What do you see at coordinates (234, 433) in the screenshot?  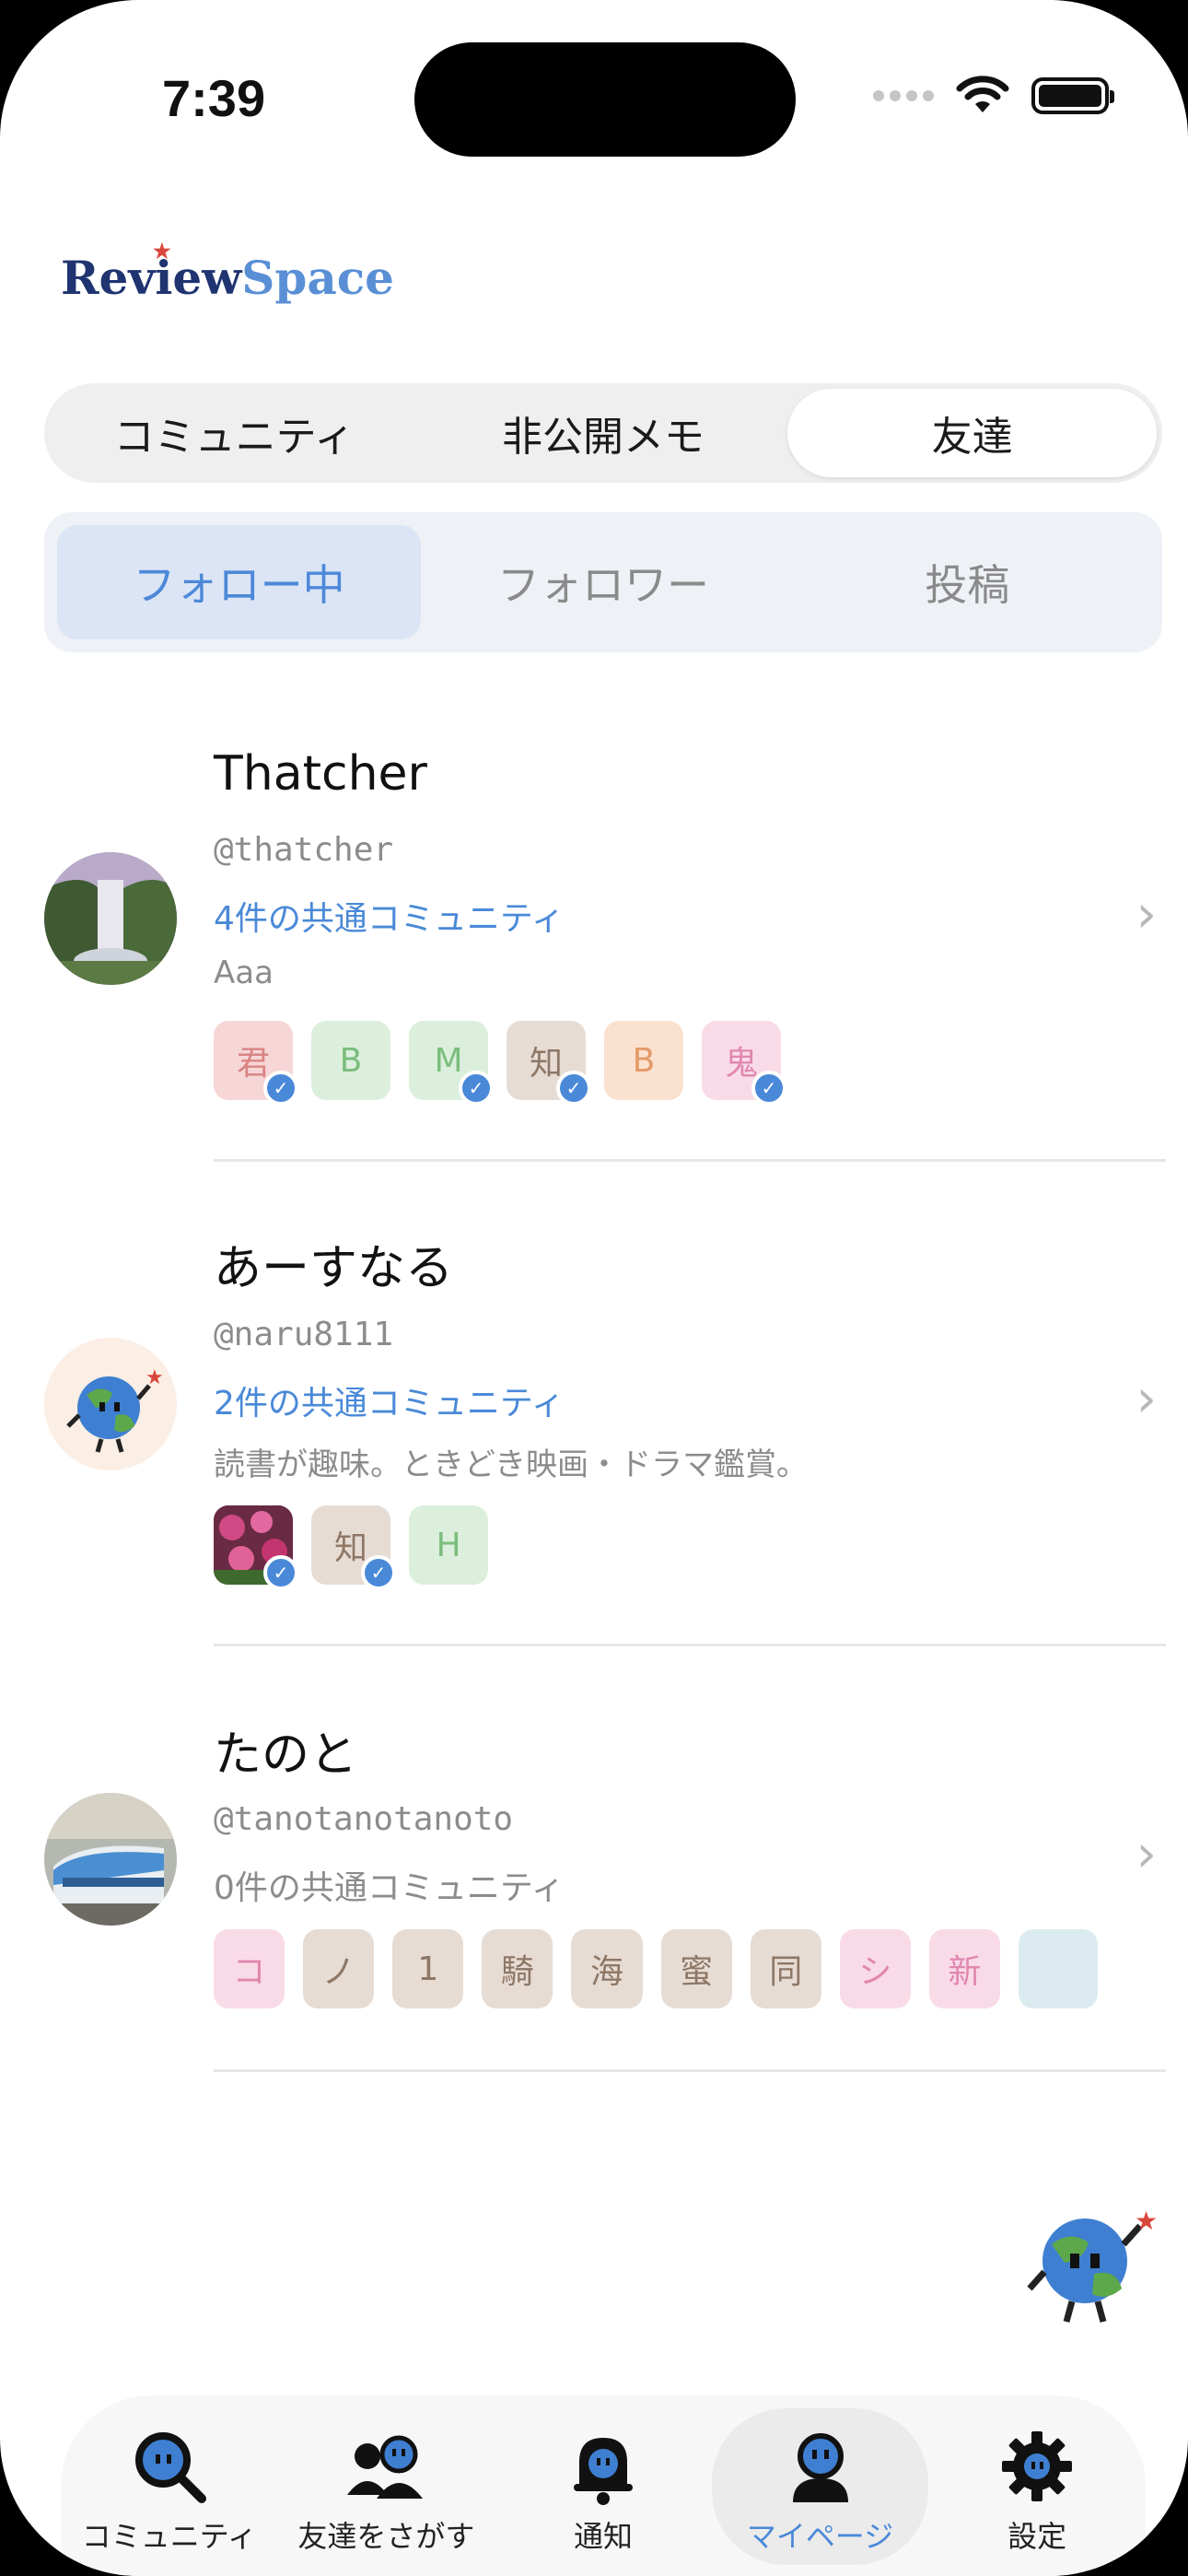 I see `segment-community: コミュニティ` at bounding box center [234, 433].